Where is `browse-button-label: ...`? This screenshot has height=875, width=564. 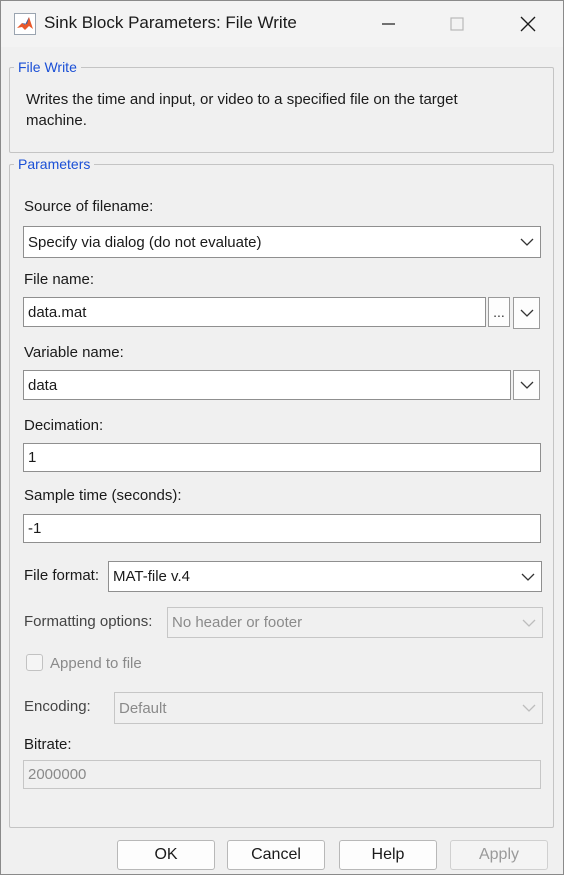
browse-button-label: ... is located at coordinates (499, 312).